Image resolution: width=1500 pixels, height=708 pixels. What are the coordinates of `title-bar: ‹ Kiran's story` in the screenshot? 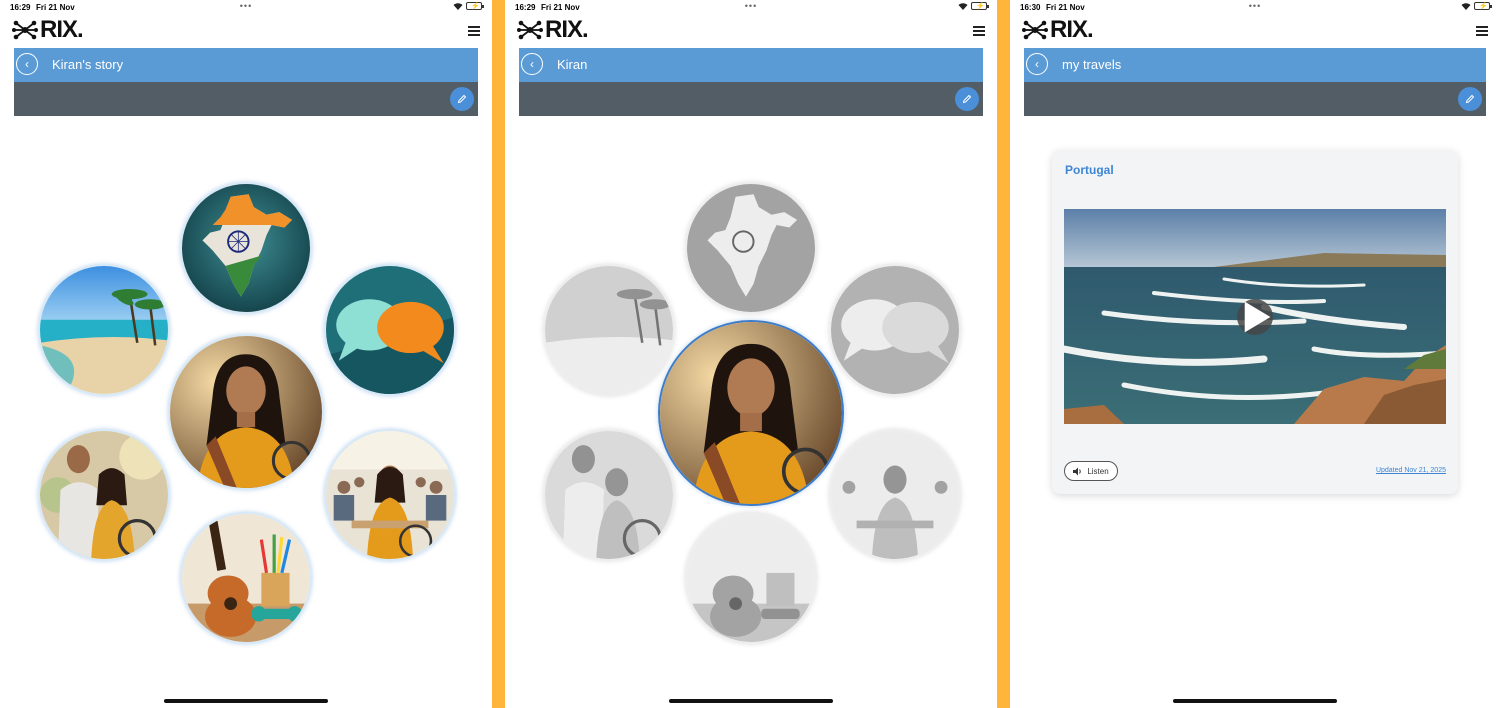 It's located at (246, 65).